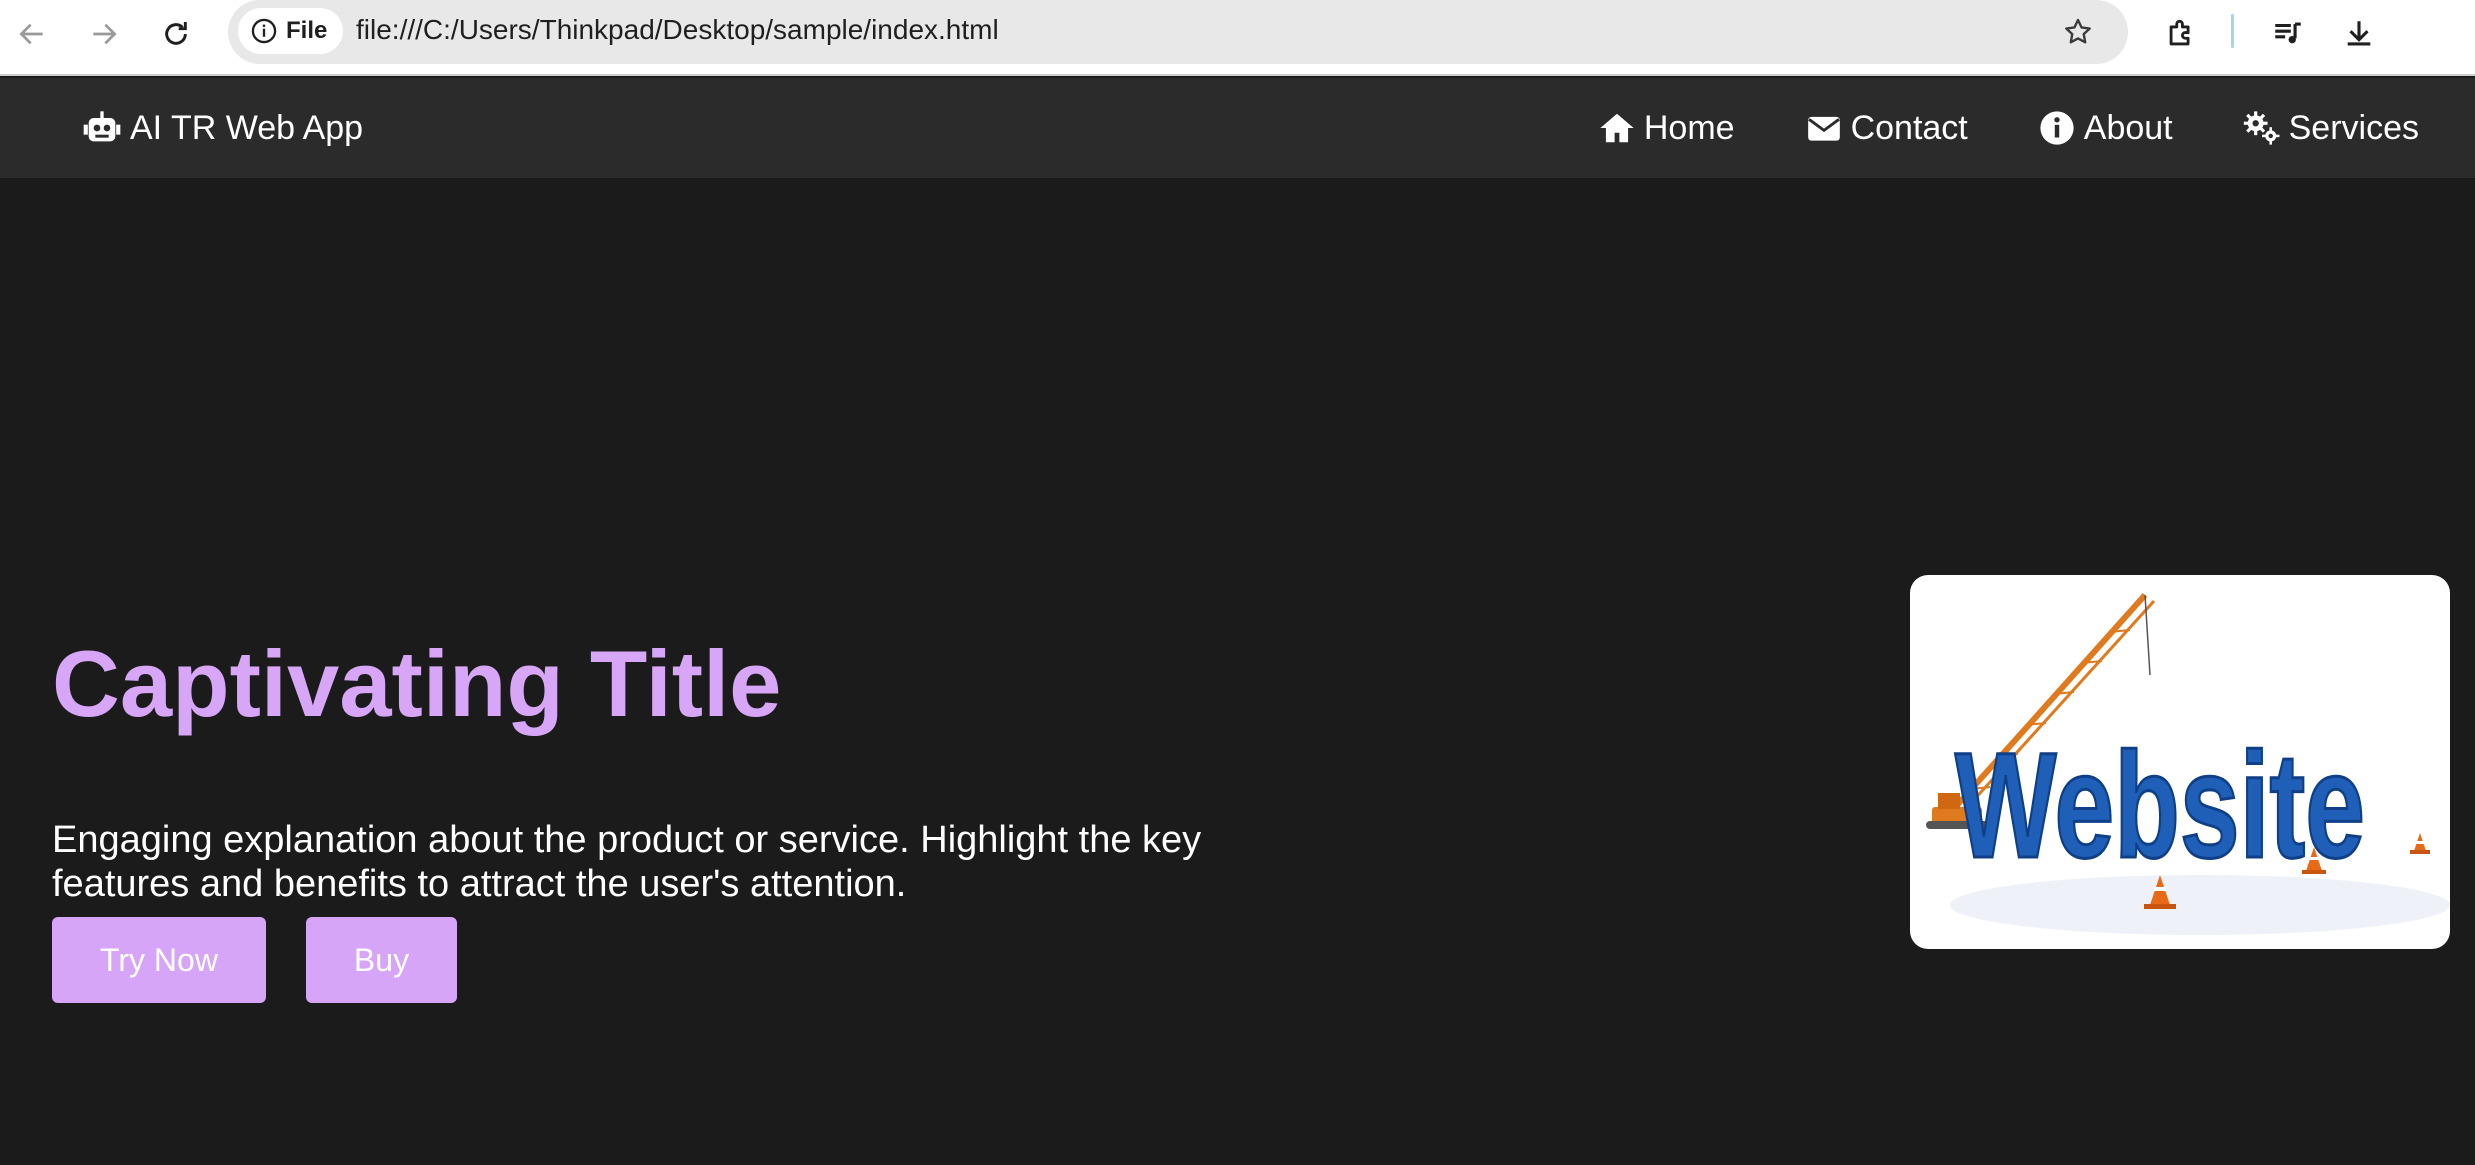 Image resolution: width=2475 pixels, height=1165 pixels. I want to click on back-arrow-icon, so click(31, 34).